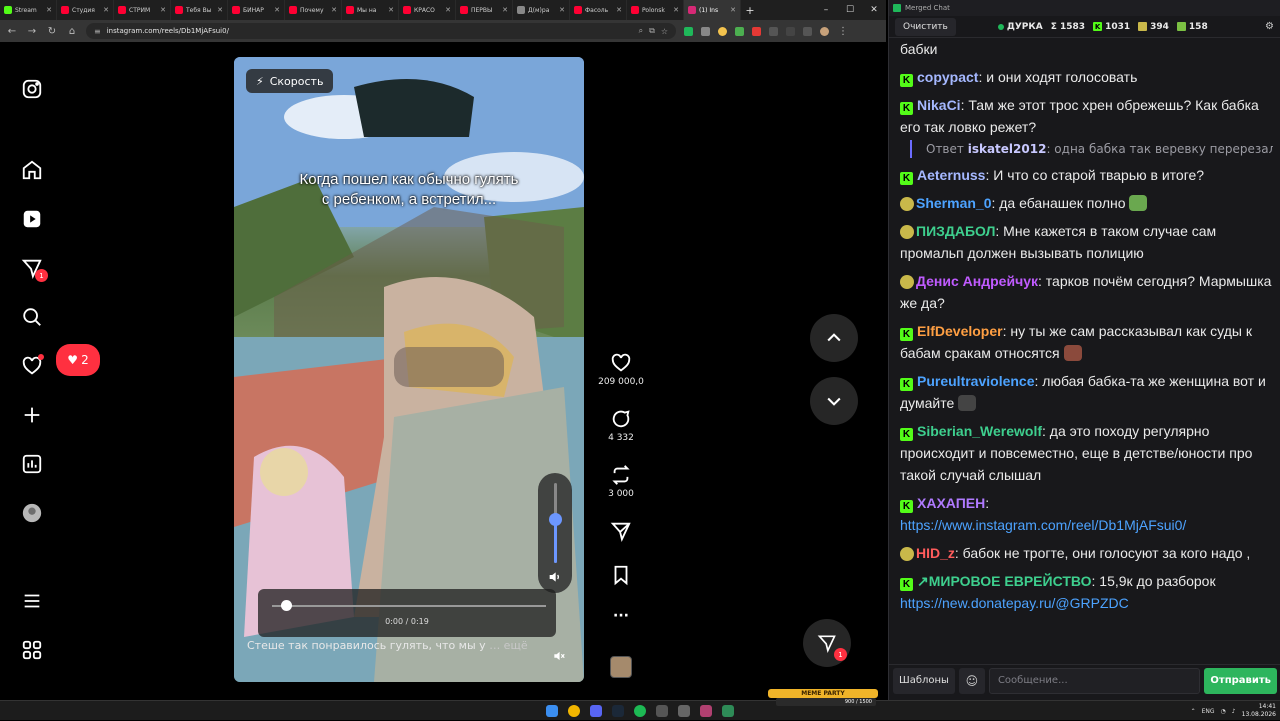 This screenshot has width=1280, height=721. What do you see at coordinates (541, 10) in the screenshot?
I see `browser-tab: Д(м)ра ✕` at bounding box center [541, 10].